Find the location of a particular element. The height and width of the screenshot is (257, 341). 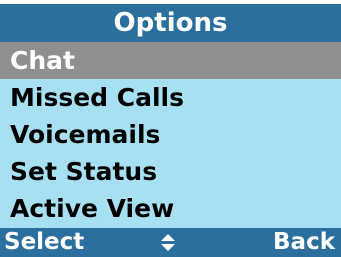

menu-item-active-view: Active View is located at coordinates (170, 208).